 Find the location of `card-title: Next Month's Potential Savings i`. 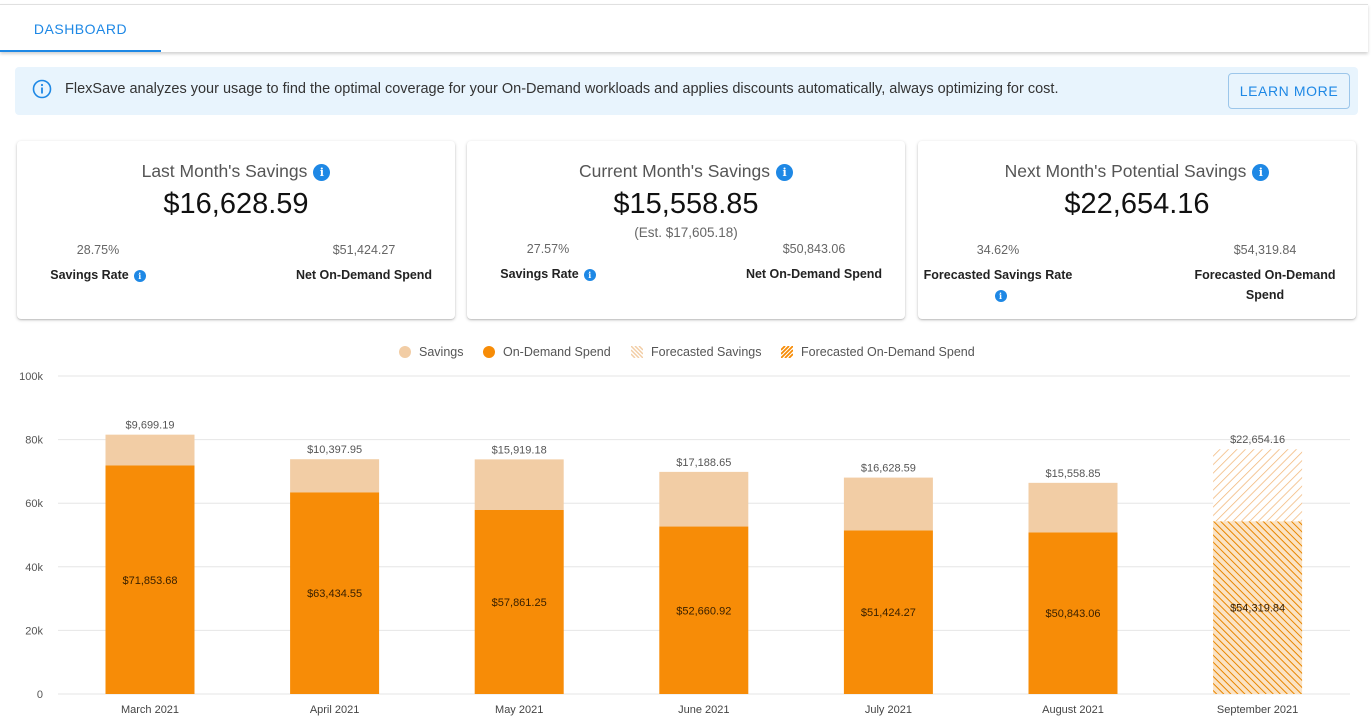

card-title: Next Month's Potential Savings i is located at coordinates (1137, 171).